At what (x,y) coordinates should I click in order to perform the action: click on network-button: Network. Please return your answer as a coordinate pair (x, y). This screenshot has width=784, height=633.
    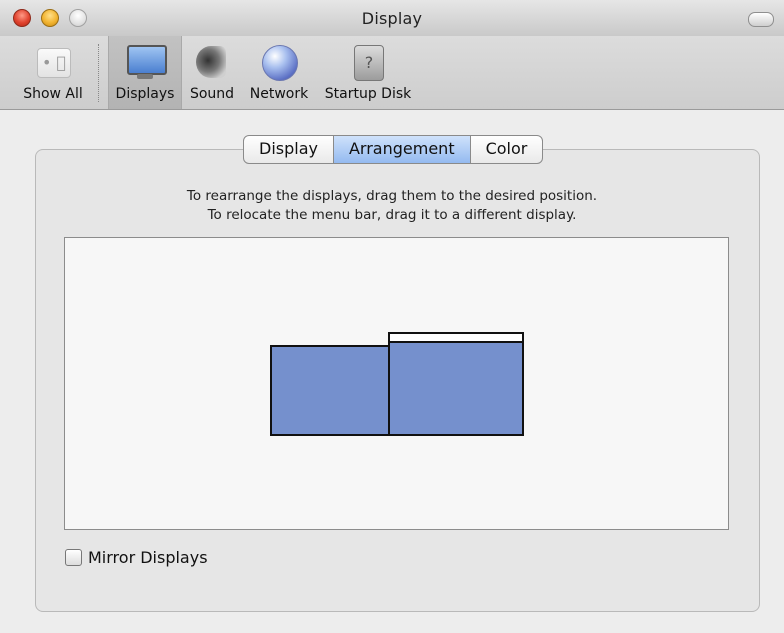
    Looking at the image, I should click on (279, 72).